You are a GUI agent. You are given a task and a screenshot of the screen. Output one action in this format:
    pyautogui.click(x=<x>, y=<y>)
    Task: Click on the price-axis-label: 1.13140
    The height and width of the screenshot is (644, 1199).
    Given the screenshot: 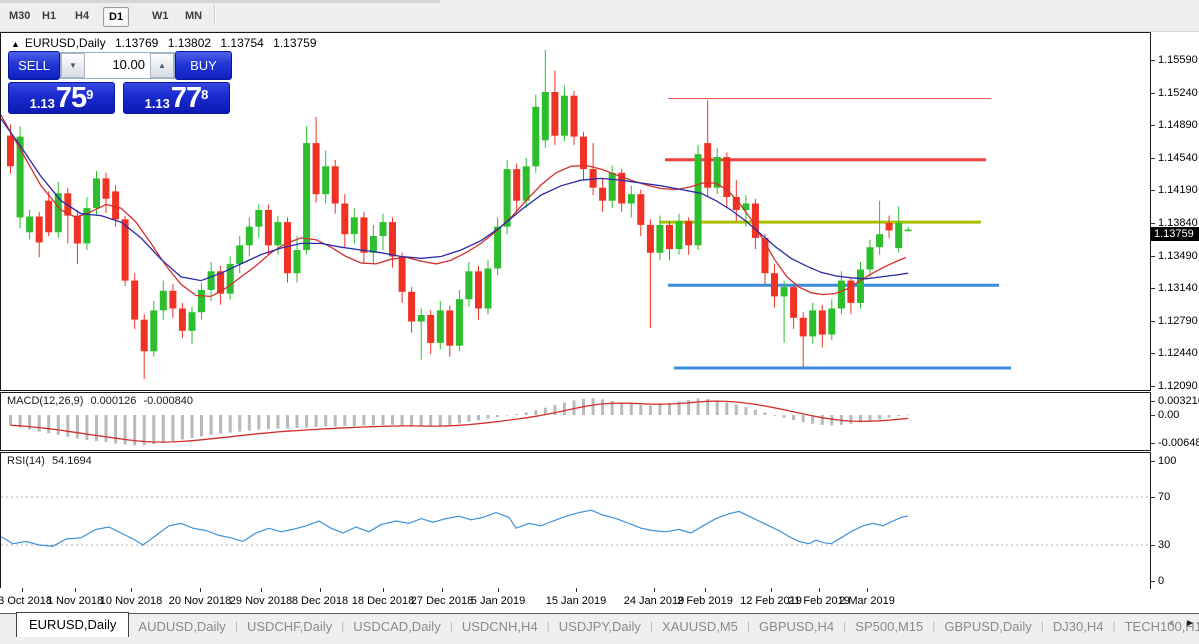 What is the action you would take?
    pyautogui.click(x=1178, y=288)
    